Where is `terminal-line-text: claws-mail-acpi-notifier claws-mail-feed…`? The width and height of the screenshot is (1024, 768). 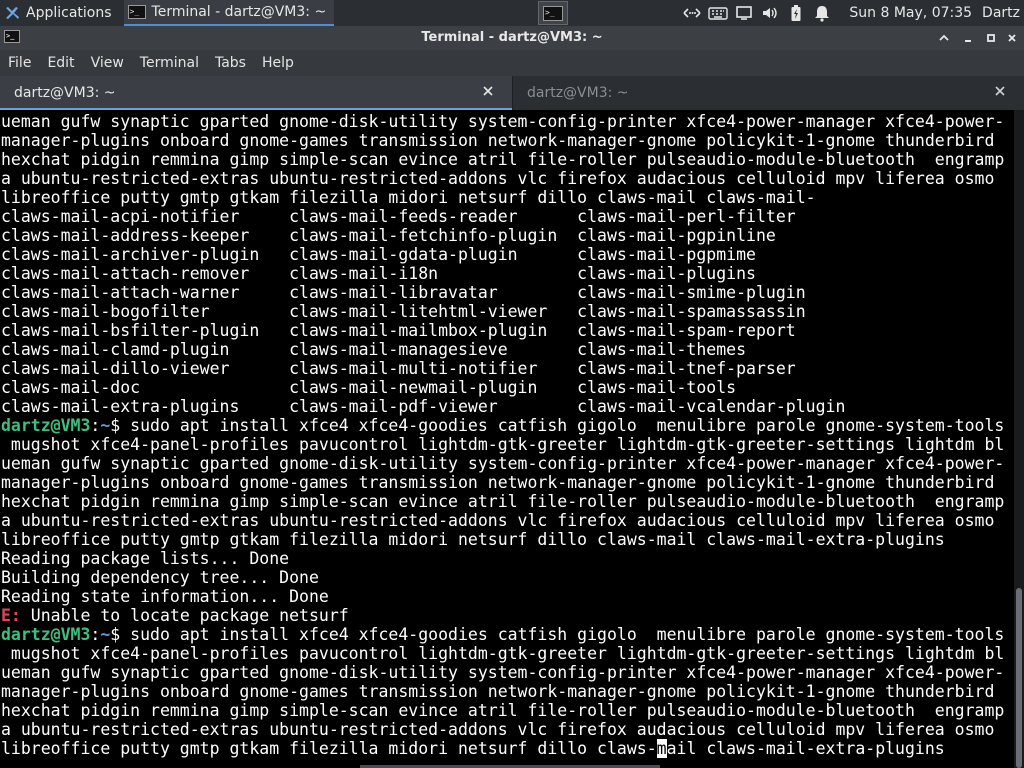 terminal-line-text: claws-mail-acpi-notifier claws-mail-feed… is located at coordinates (398, 216).